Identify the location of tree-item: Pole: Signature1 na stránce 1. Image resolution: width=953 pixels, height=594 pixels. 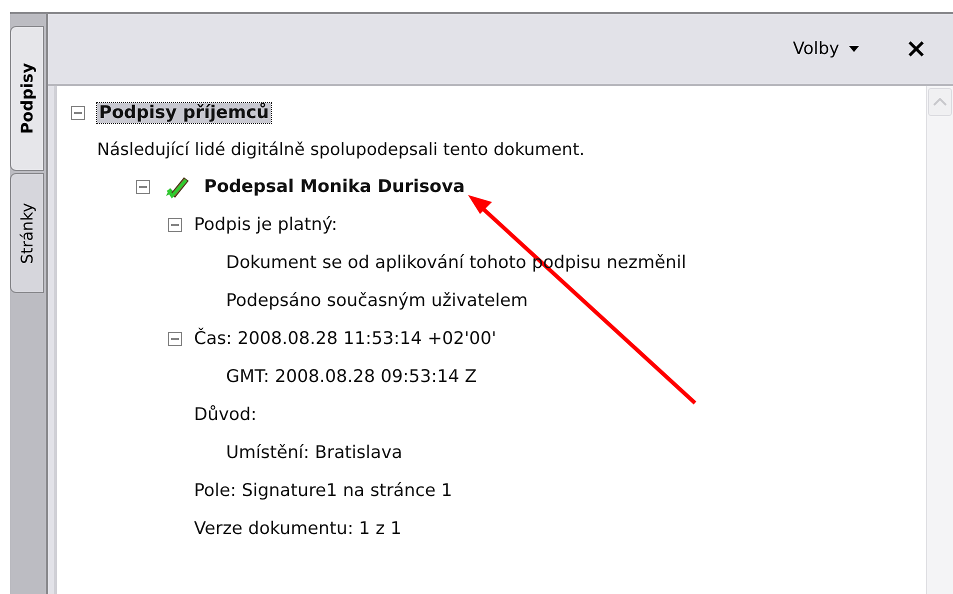
(323, 491).